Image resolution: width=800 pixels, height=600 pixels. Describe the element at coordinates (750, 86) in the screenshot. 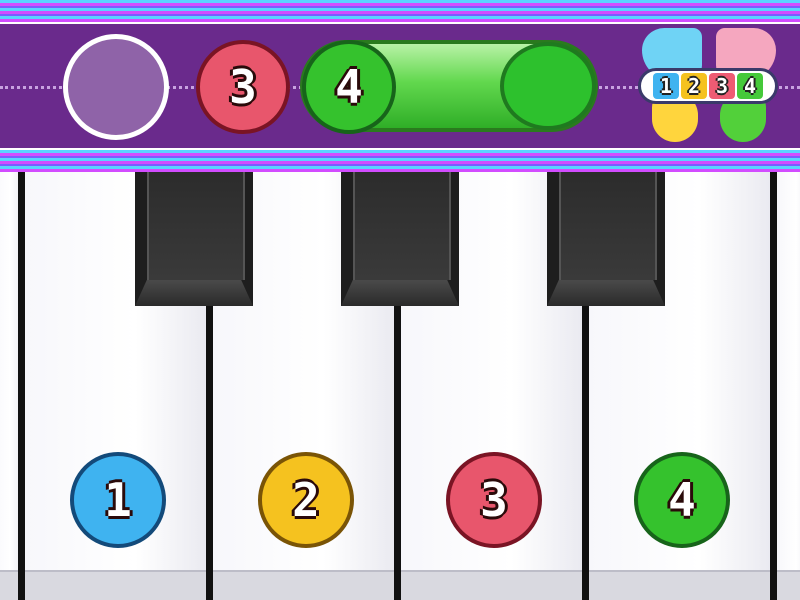

I see `indicator-number: 4` at that location.